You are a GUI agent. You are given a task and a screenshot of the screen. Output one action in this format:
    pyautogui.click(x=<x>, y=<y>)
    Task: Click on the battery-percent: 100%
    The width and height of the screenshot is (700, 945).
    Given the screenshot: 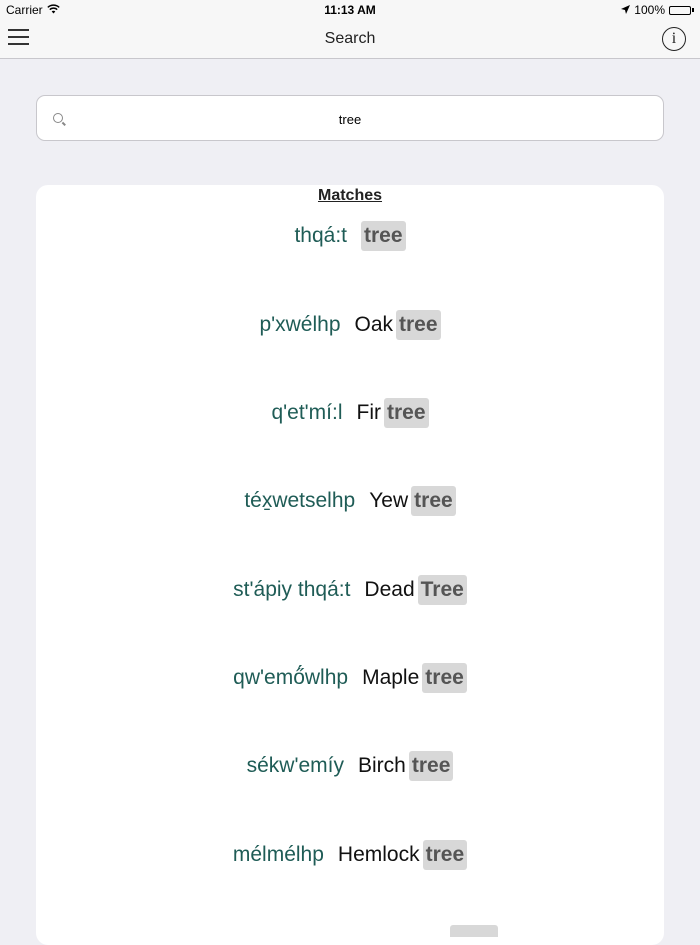 What is the action you would take?
    pyautogui.click(x=649, y=10)
    